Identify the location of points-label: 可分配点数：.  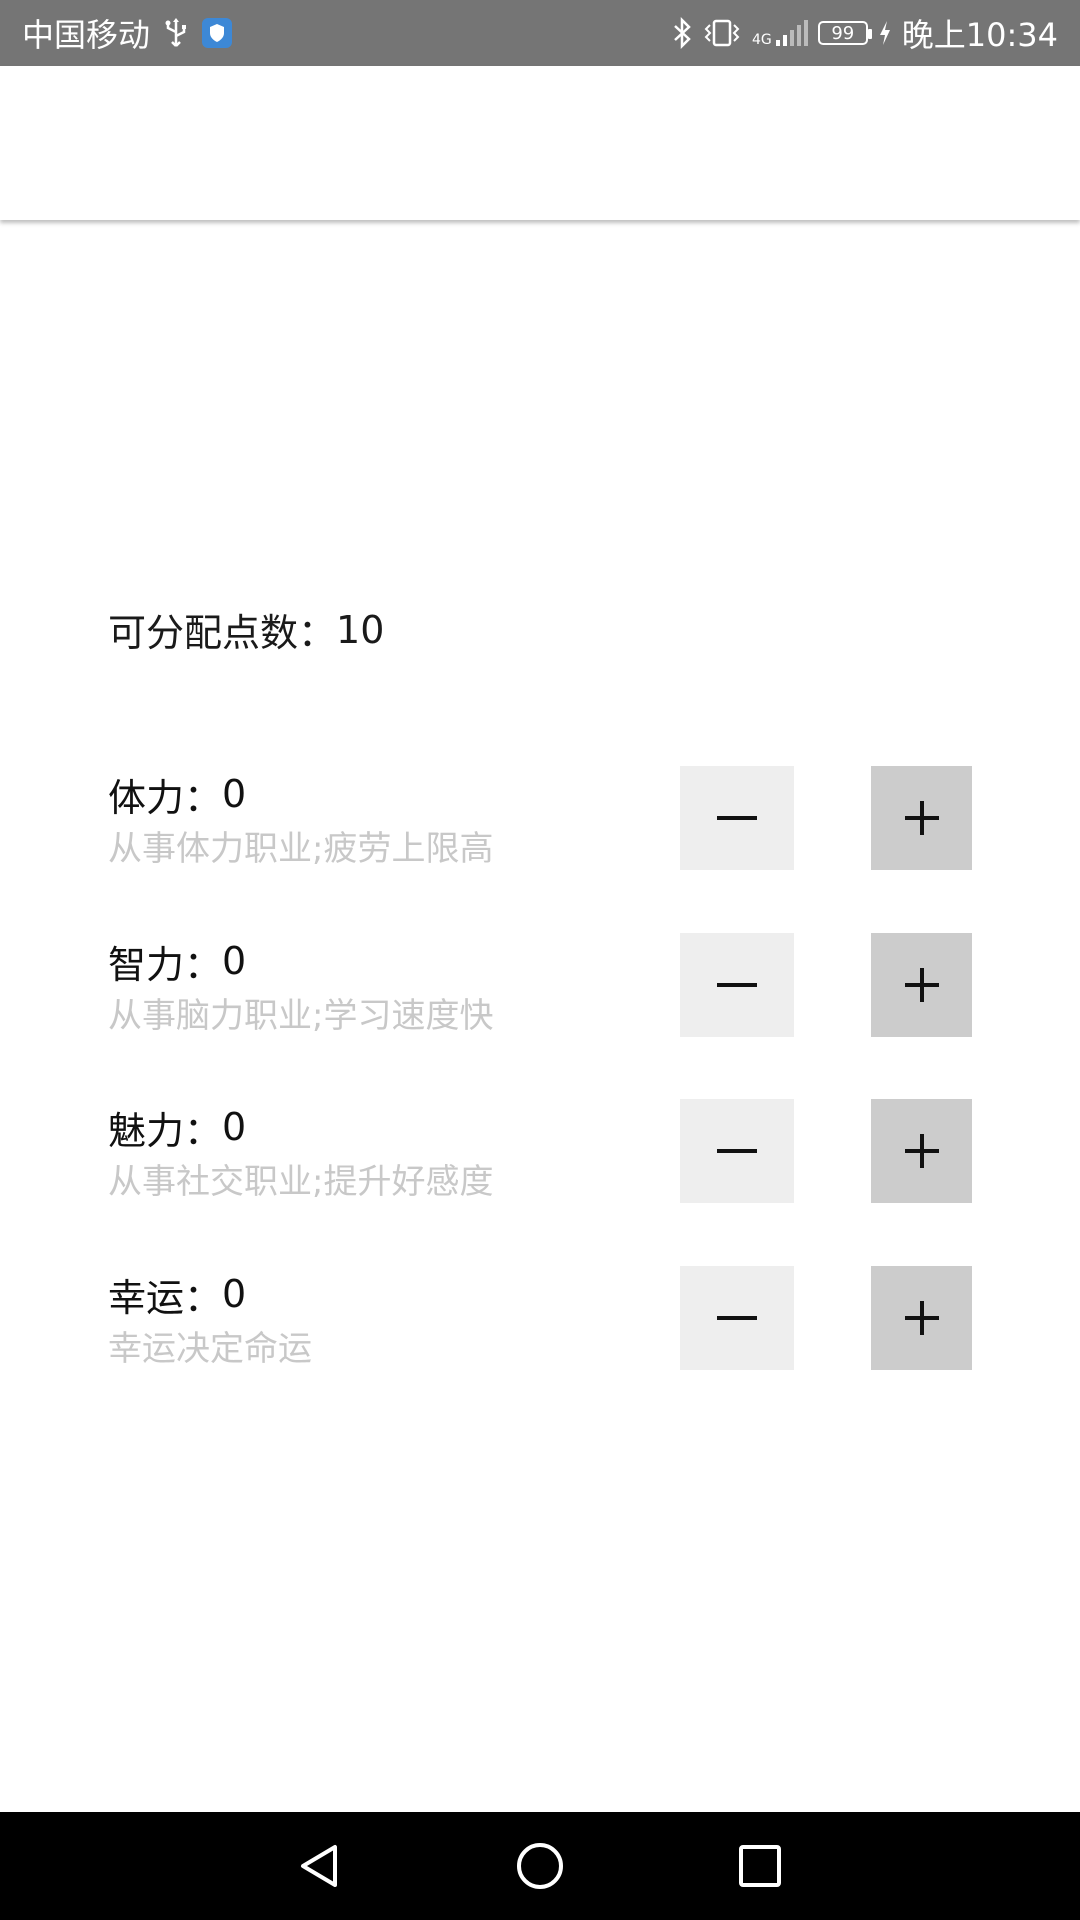
(222, 633).